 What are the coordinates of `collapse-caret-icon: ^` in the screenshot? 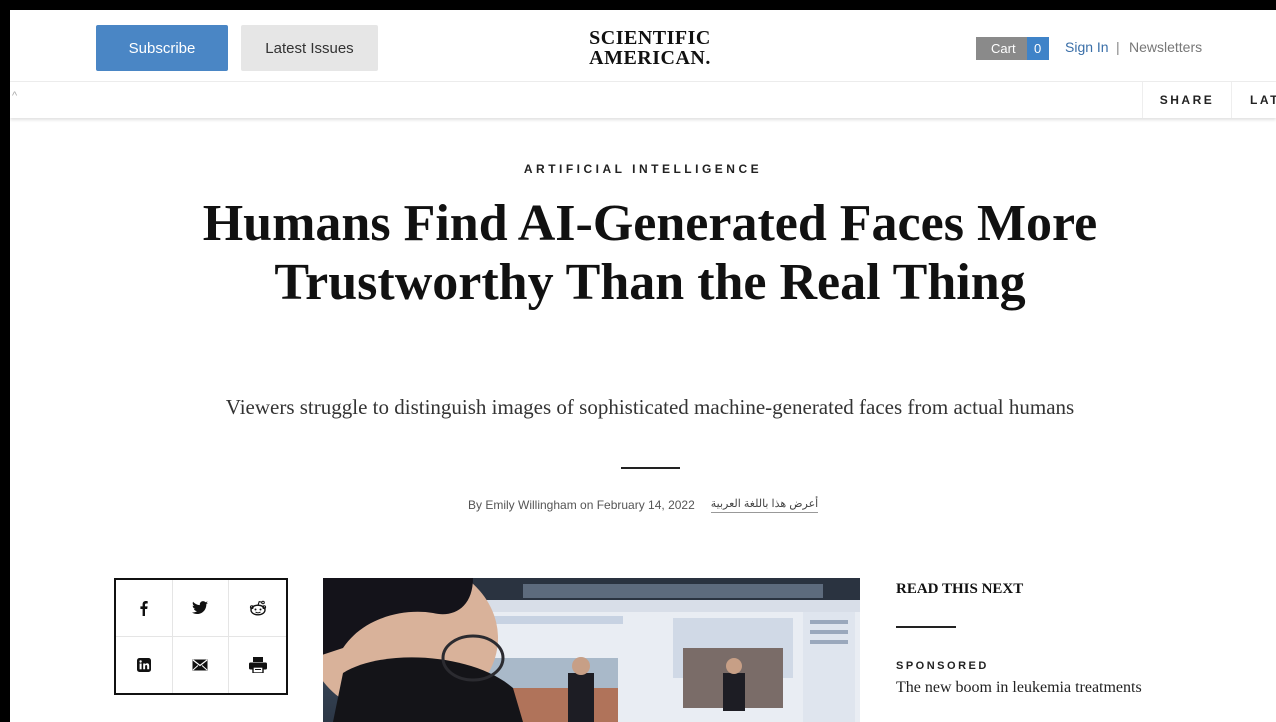 It's located at (14, 96).